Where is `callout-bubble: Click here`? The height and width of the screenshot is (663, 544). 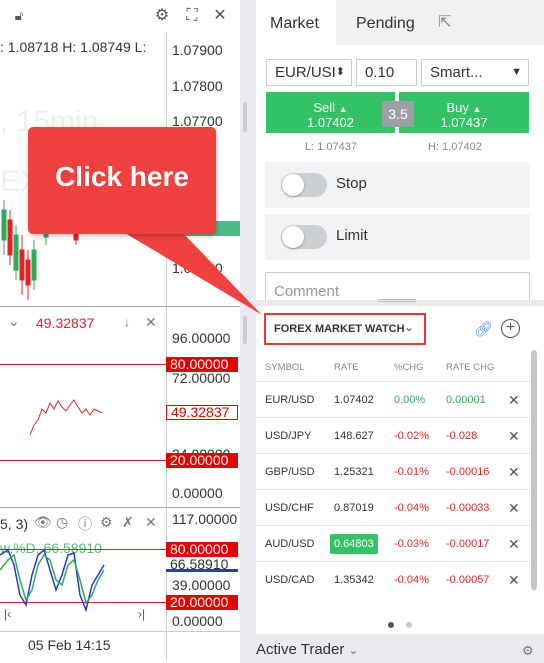 callout-bubble: Click here is located at coordinates (122, 180).